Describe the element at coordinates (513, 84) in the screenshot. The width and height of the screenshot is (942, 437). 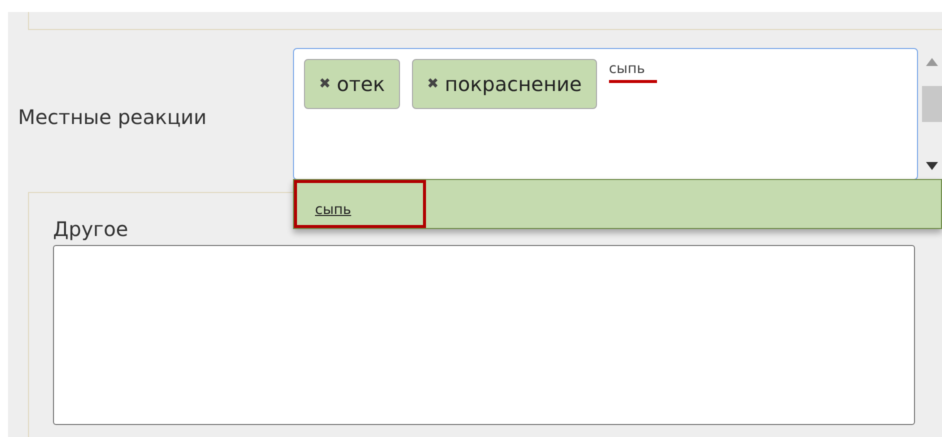
I see `tag-text: покраснение` at that location.